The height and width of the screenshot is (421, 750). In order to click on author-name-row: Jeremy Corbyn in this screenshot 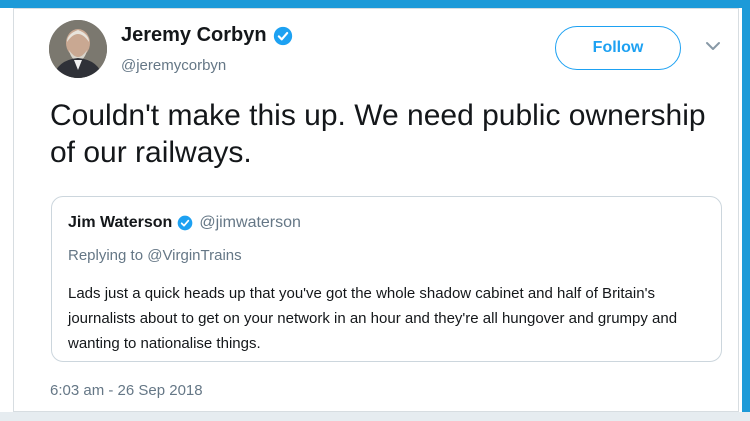, I will do `click(207, 35)`.